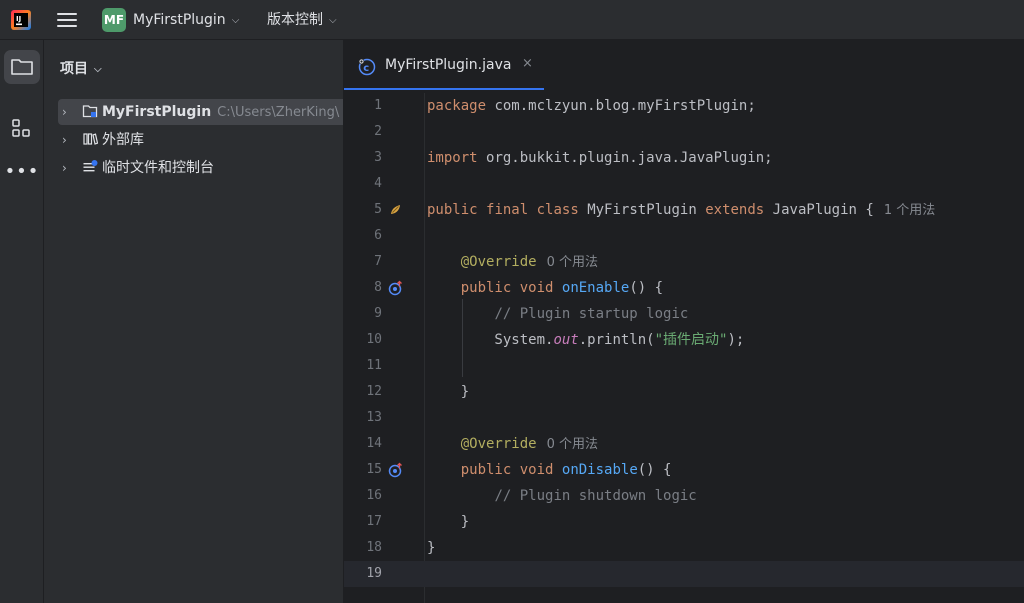  Describe the element at coordinates (363, 340) in the screenshot. I see `line-number: 10` at that location.